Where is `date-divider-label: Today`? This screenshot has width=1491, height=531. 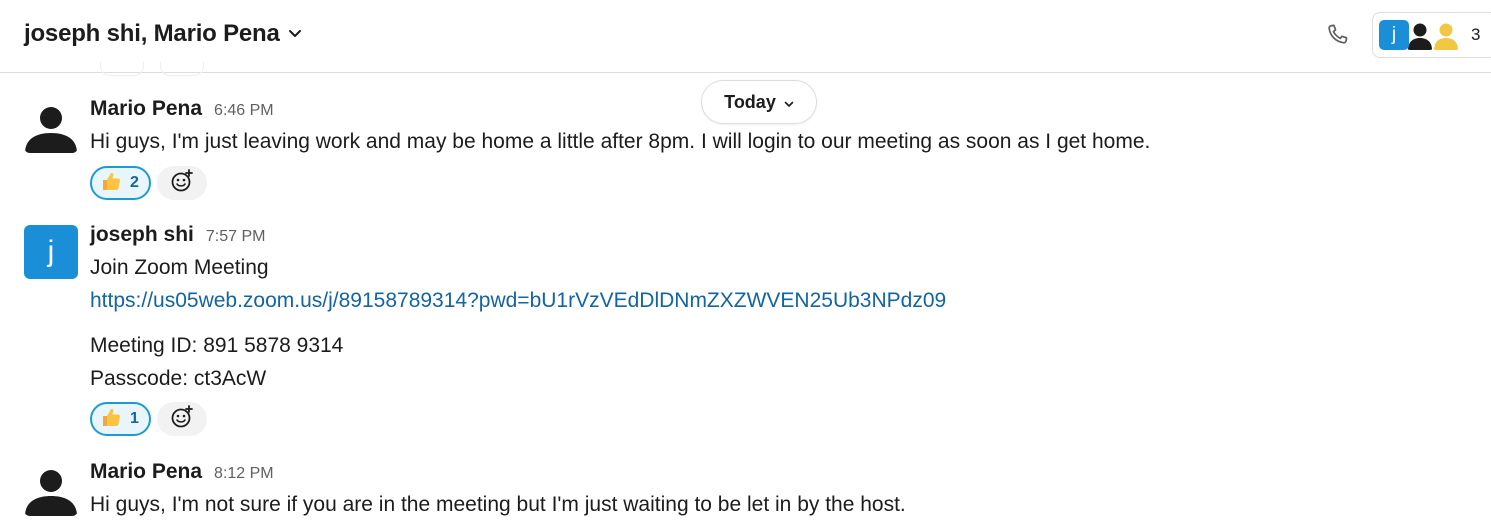 date-divider-label: Today is located at coordinates (750, 101).